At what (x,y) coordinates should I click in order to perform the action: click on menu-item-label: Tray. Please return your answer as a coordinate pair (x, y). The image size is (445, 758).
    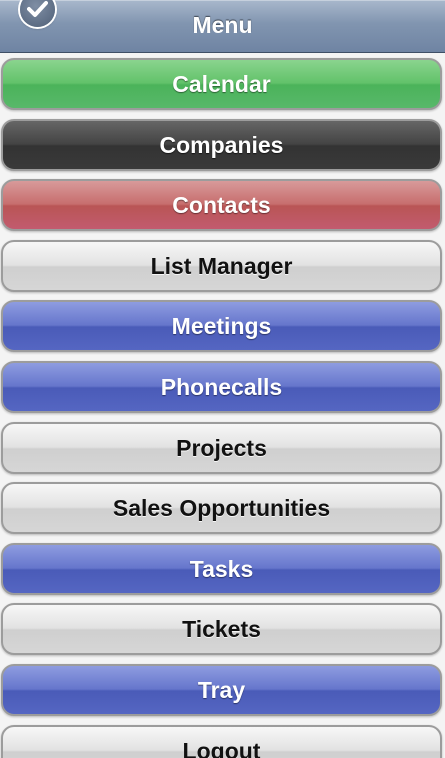
    Looking at the image, I should click on (221, 689).